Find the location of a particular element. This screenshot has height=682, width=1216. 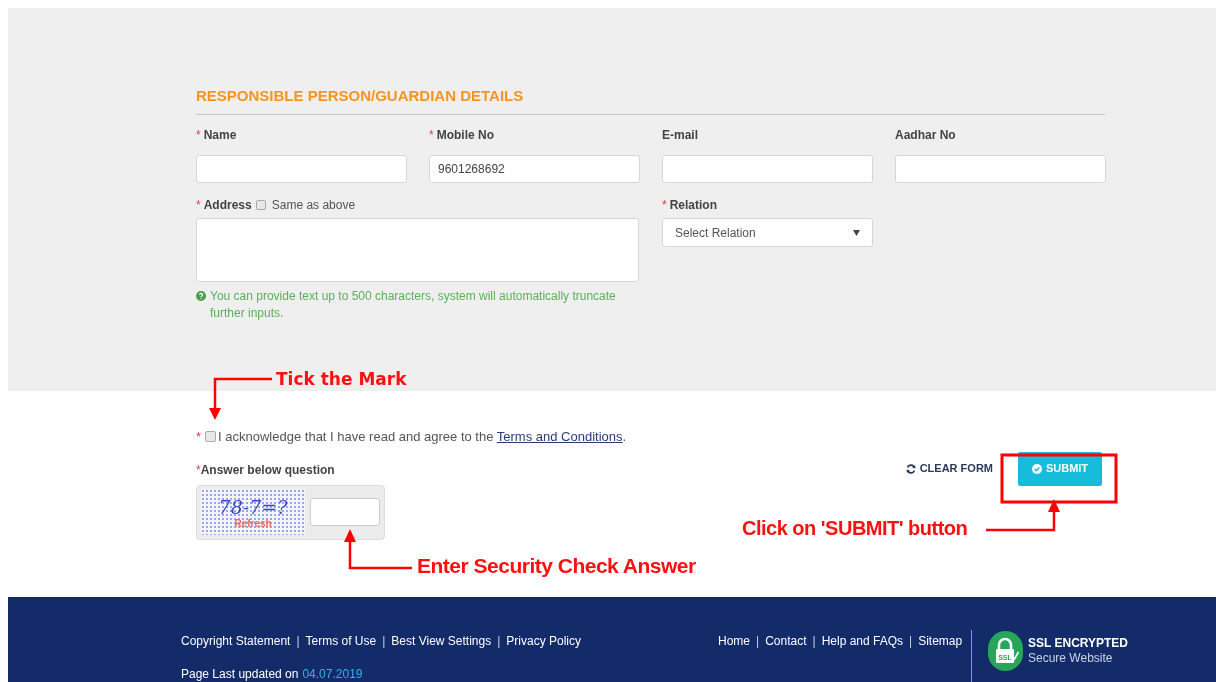

update-label: Page Last updated on is located at coordinates (240, 674).